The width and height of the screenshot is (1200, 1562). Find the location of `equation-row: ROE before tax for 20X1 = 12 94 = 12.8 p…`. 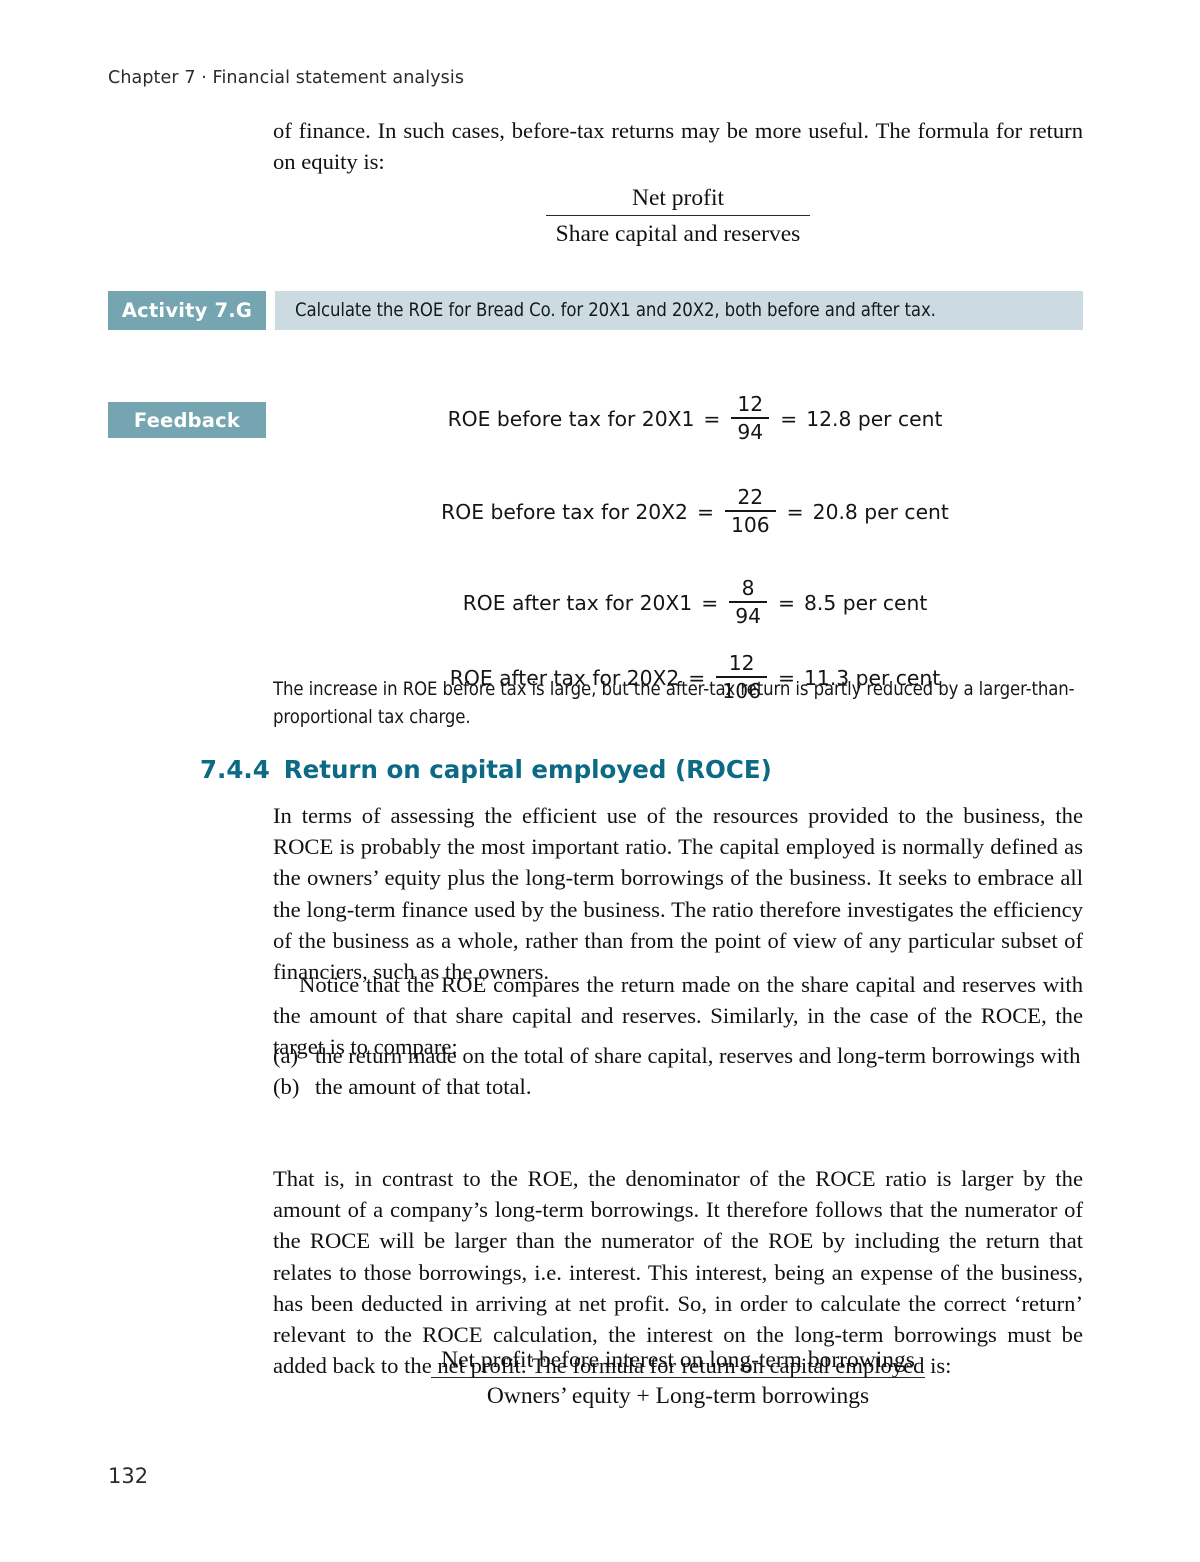

equation-row: ROE before tax for 20X1 = 12 94 = 12.8 p… is located at coordinates (695, 418).